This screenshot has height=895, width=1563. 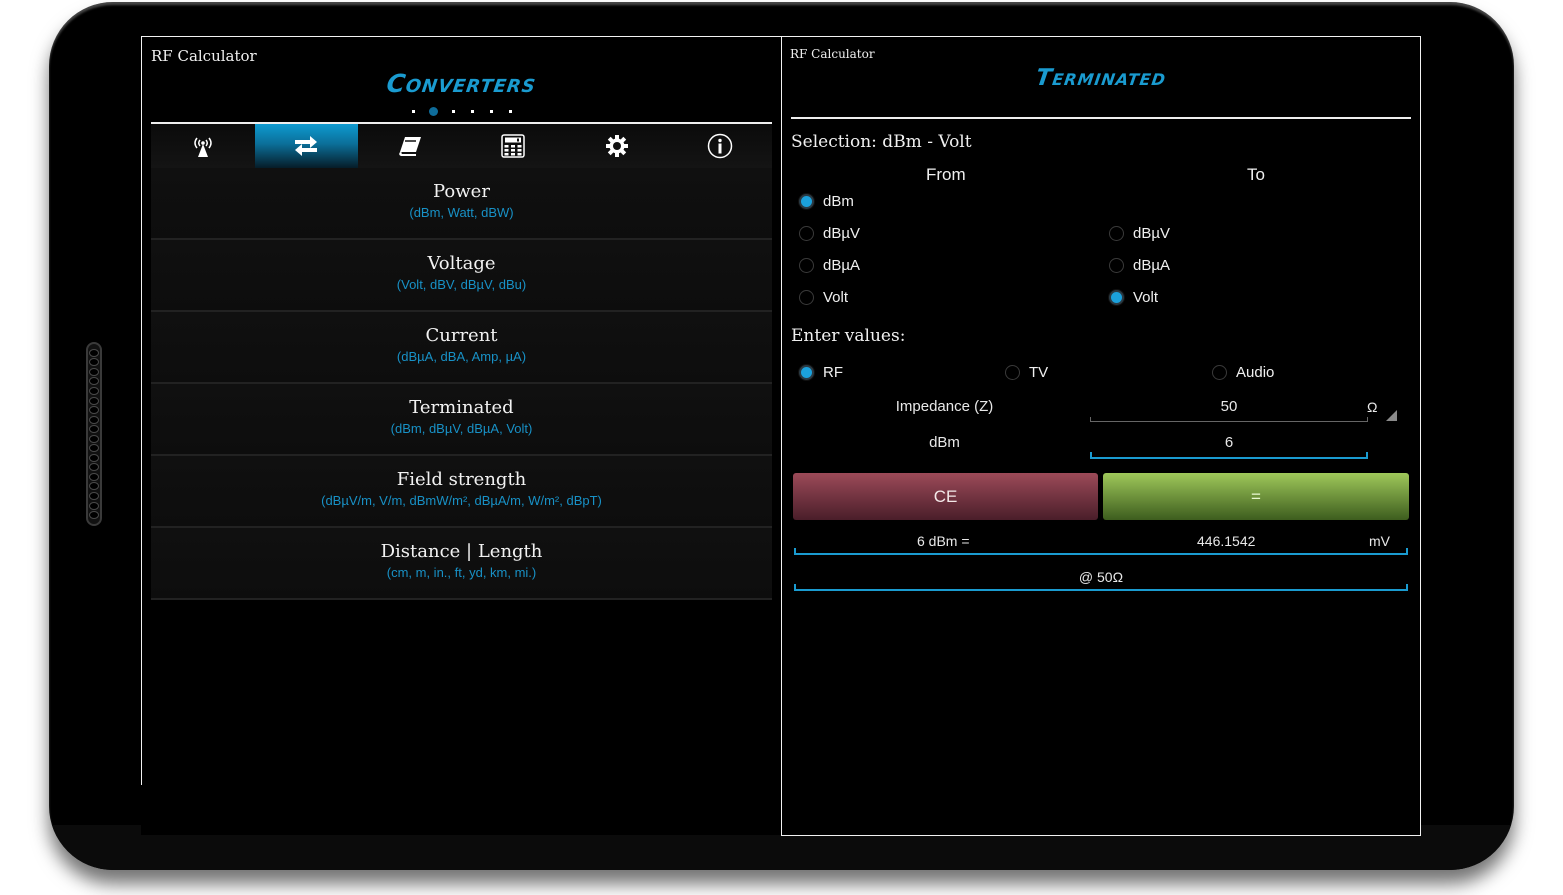 What do you see at coordinates (881, 142) in the screenshot?
I see `selection-label: Selection: dBm - Volt` at bounding box center [881, 142].